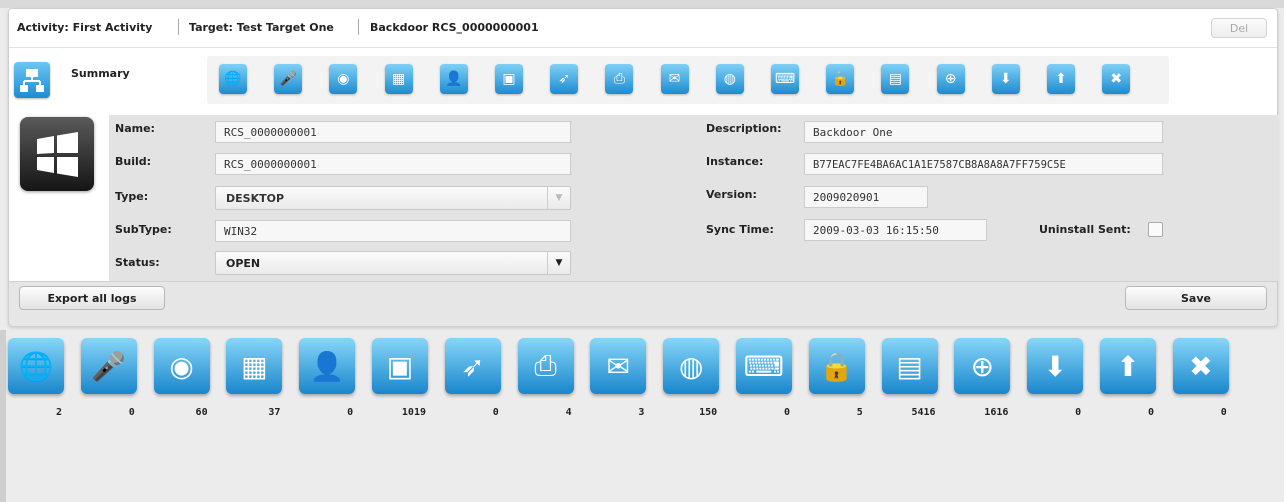 This screenshot has width=1284, height=502. What do you see at coordinates (923, 412) in the screenshot?
I see `evidence-count: 5416` at bounding box center [923, 412].